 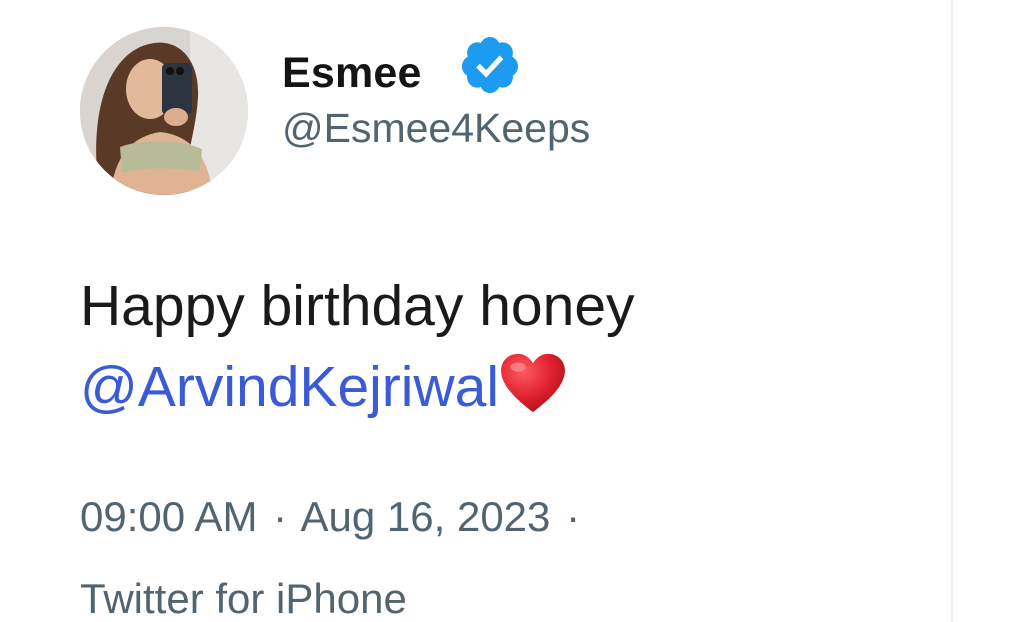 I want to click on mention-link: @ArvindKejriwal, so click(x=289, y=387).